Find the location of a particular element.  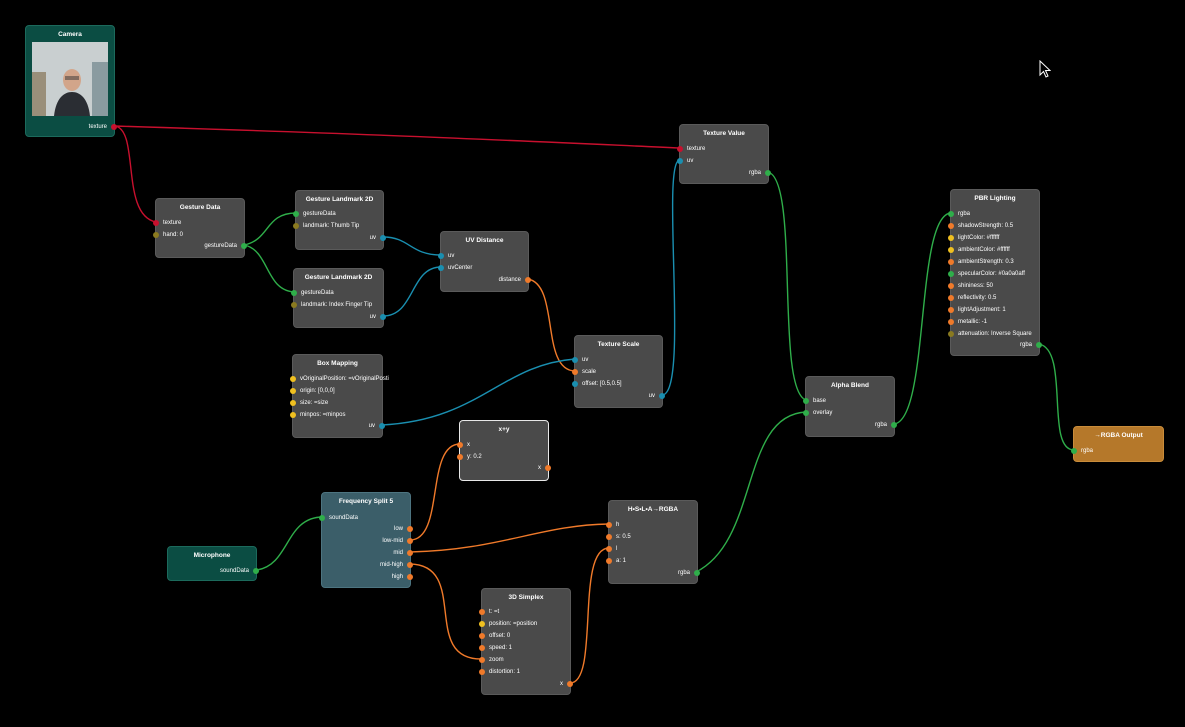

port-zoom: zoom is located at coordinates (491, 660).